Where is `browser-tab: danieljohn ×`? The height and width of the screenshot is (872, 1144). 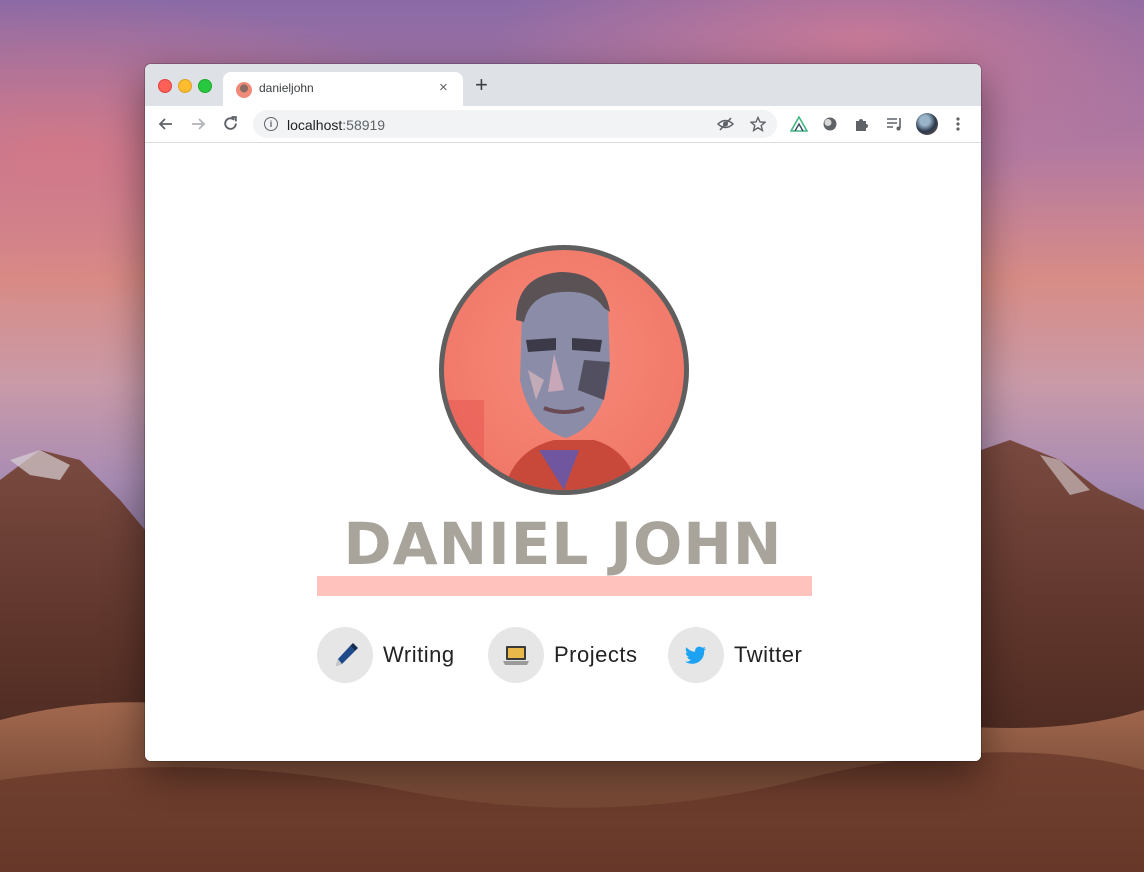
browser-tab: danieljohn × is located at coordinates (343, 89).